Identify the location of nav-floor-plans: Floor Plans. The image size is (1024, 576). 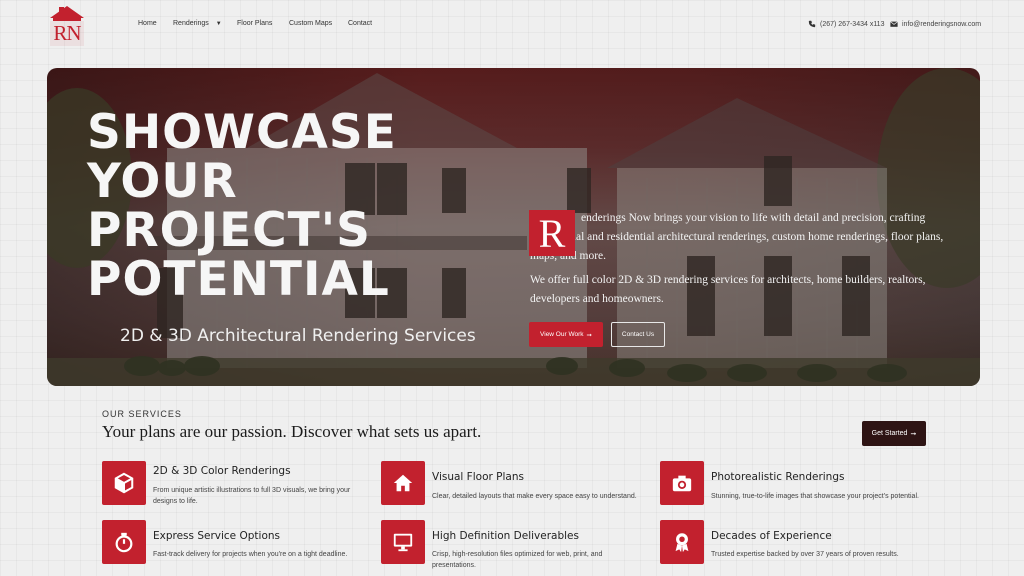
(254, 23).